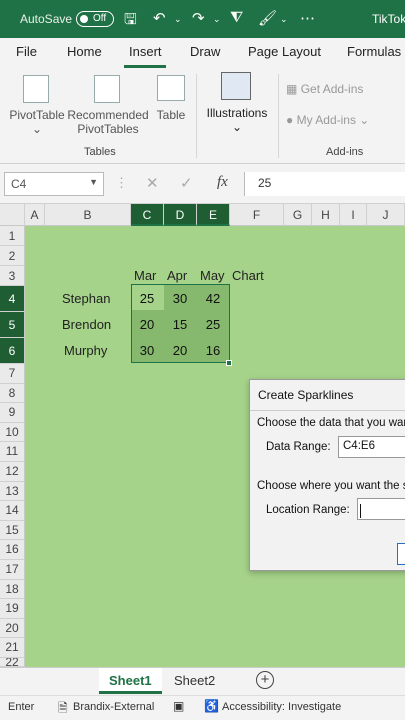 The image size is (405, 720). Describe the element at coordinates (130, 21) in the screenshot. I see `save-icon: 🖫` at that location.